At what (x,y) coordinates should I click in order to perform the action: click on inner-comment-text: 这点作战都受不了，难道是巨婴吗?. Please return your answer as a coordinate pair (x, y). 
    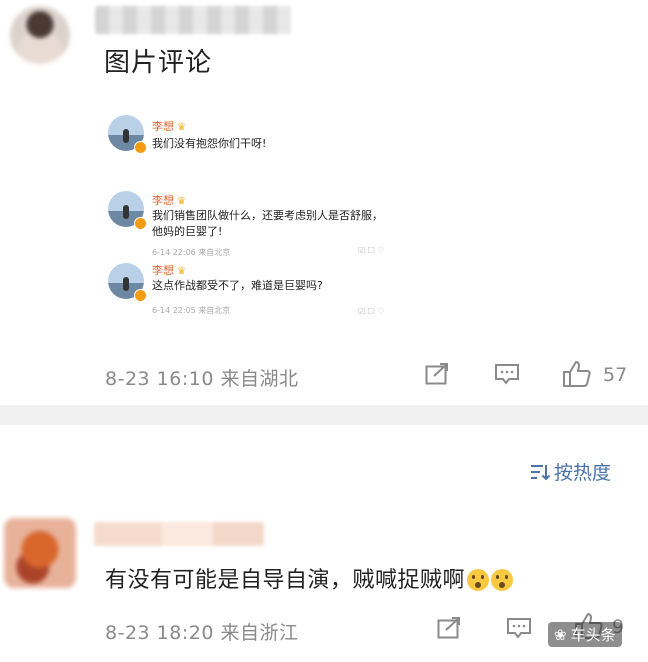
    Looking at the image, I should click on (237, 285).